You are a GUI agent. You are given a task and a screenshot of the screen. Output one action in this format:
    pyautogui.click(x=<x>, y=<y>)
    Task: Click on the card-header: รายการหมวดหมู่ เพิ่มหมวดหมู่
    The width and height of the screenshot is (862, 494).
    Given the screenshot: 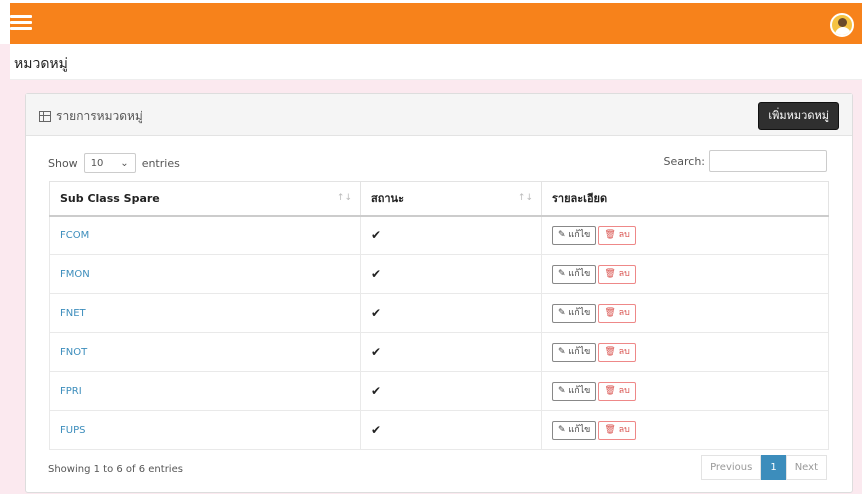 What is the action you would take?
    pyautogui.click(x=439, y=115)
    